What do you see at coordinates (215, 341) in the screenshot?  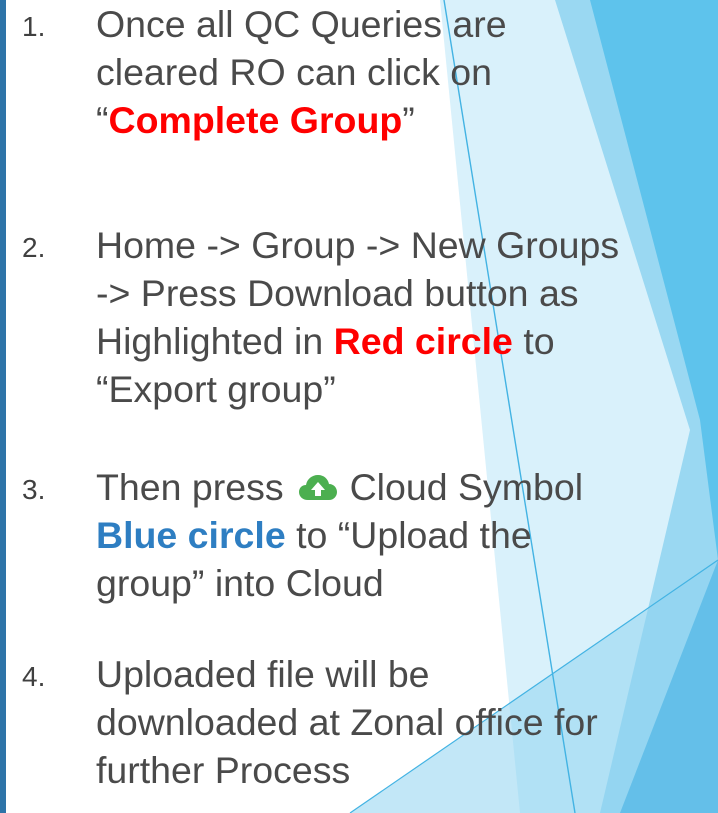 I see `step-text: Highlighted in` at bounding box center [215, 341].